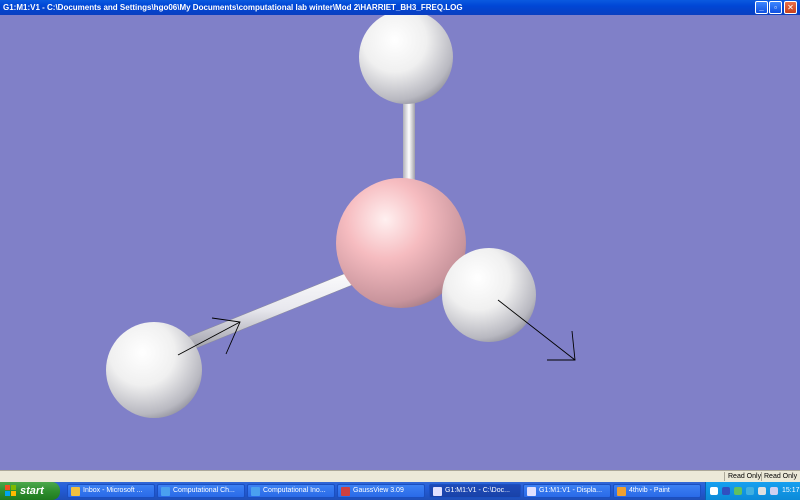 The height and width of the screenshot is (500, 800). I want to click on atom-h-front, so click(489, 295).